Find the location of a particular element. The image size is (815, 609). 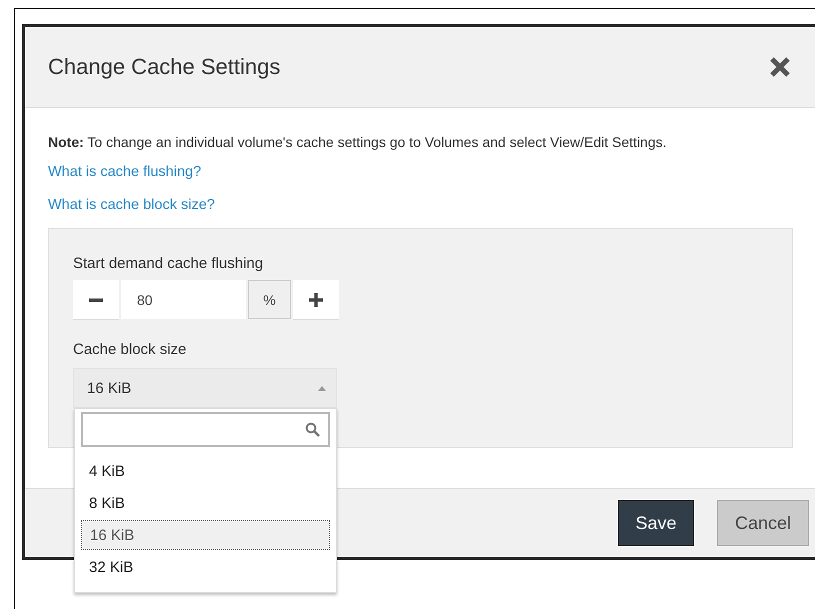

plus-icon is located at coordinates (316, 299).